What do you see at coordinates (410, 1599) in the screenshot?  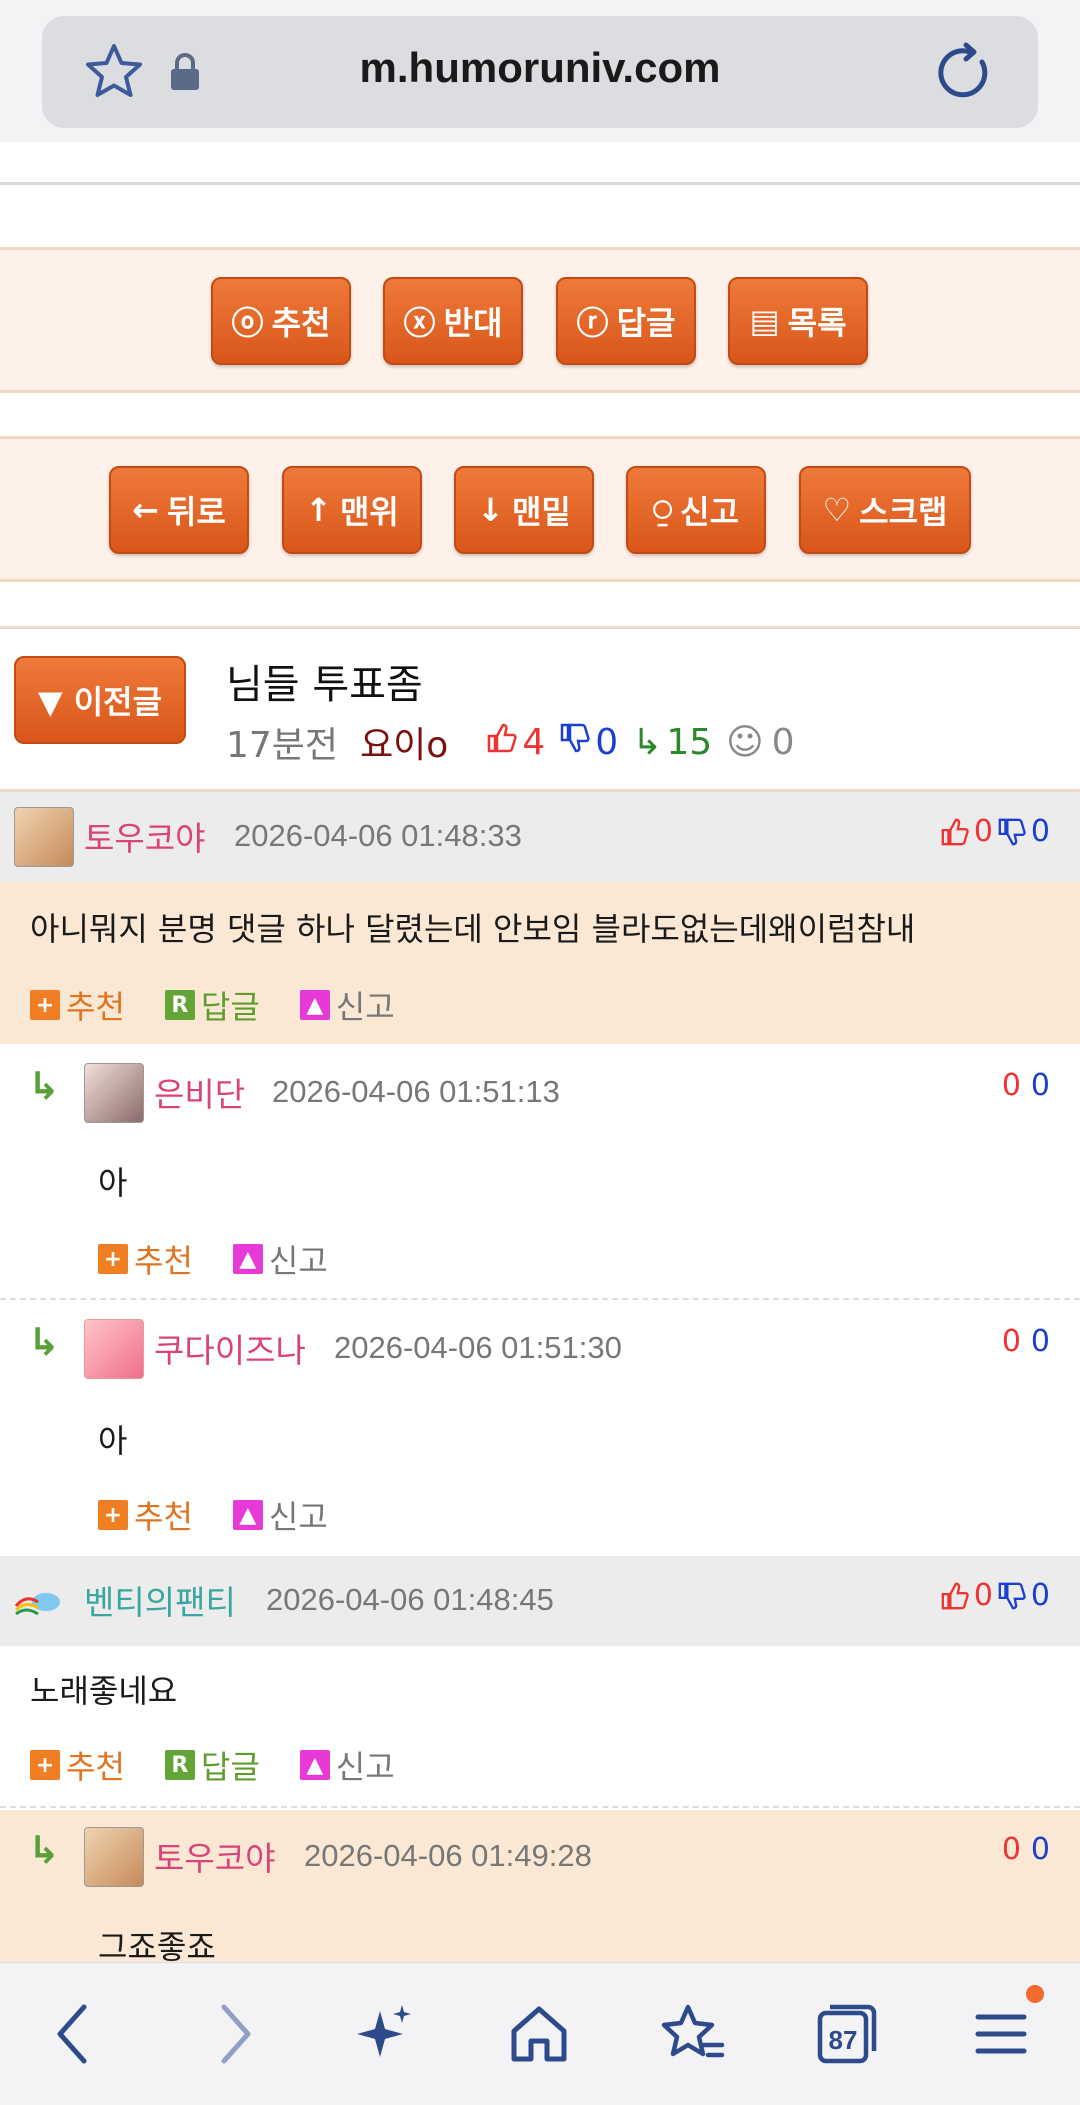 I see `comment-date: 2026-04-06 01:48:45` at bounding box center [410, 1599].